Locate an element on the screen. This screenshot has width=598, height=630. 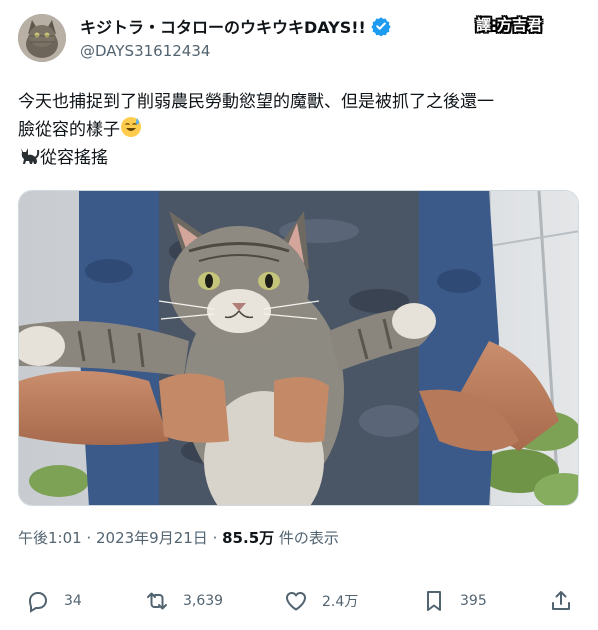
tweet-time: 午後1:01 is located at coordinates (50, 538).